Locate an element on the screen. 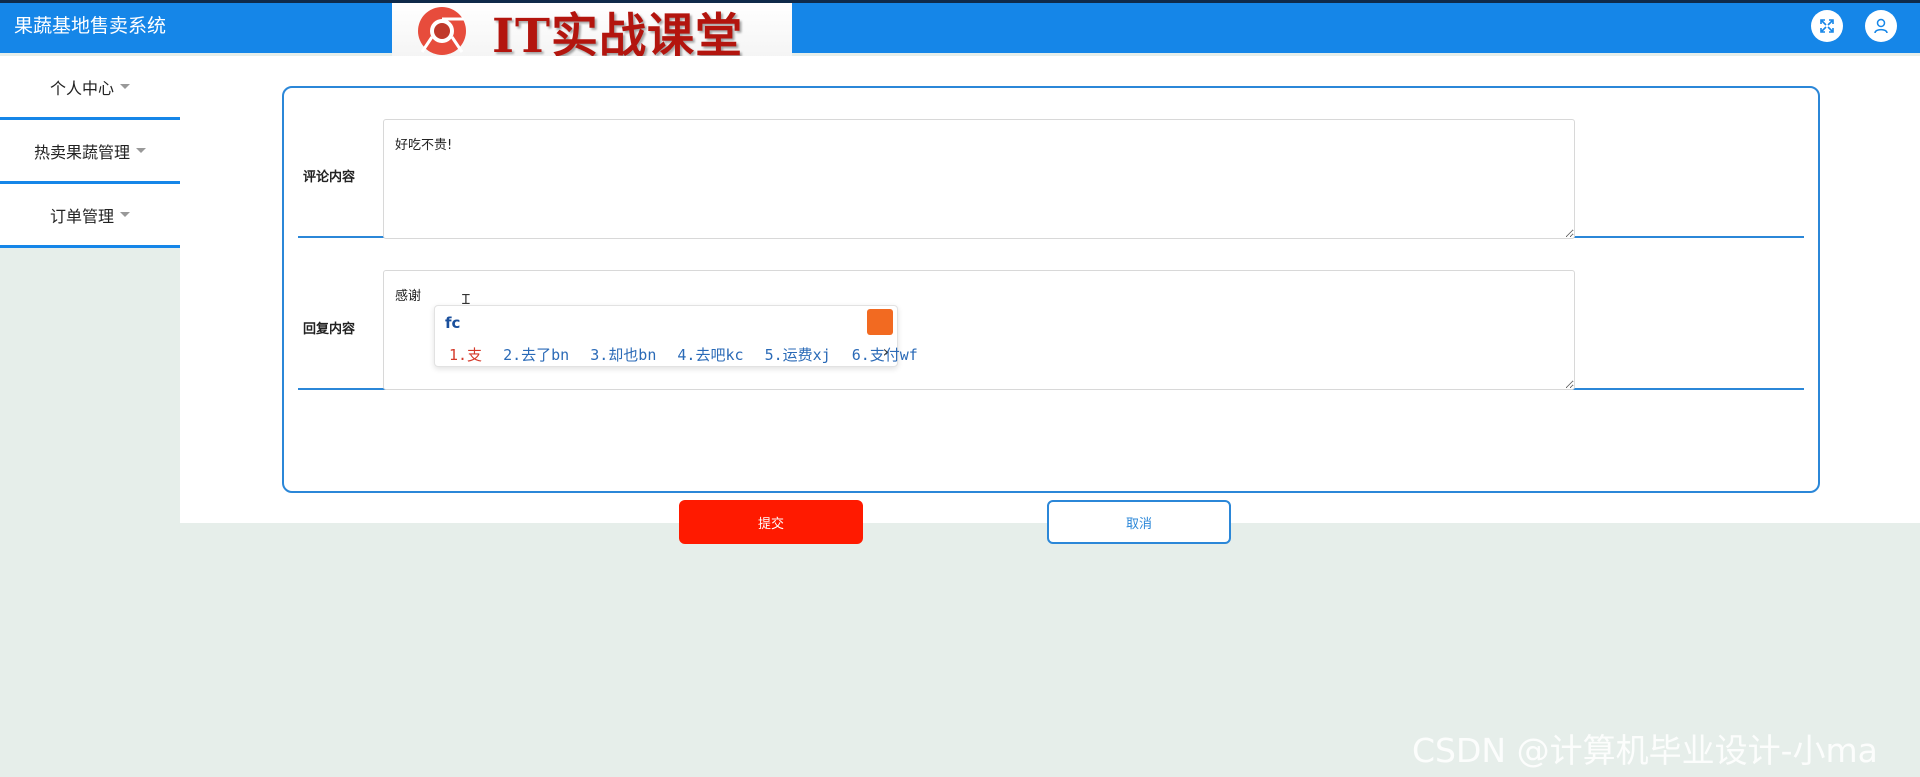 The height and width of the screenshot is (777, 1920). sidebar-item-hot-produce: 热卖果蔬管理 is located at coordinates (90, 152).